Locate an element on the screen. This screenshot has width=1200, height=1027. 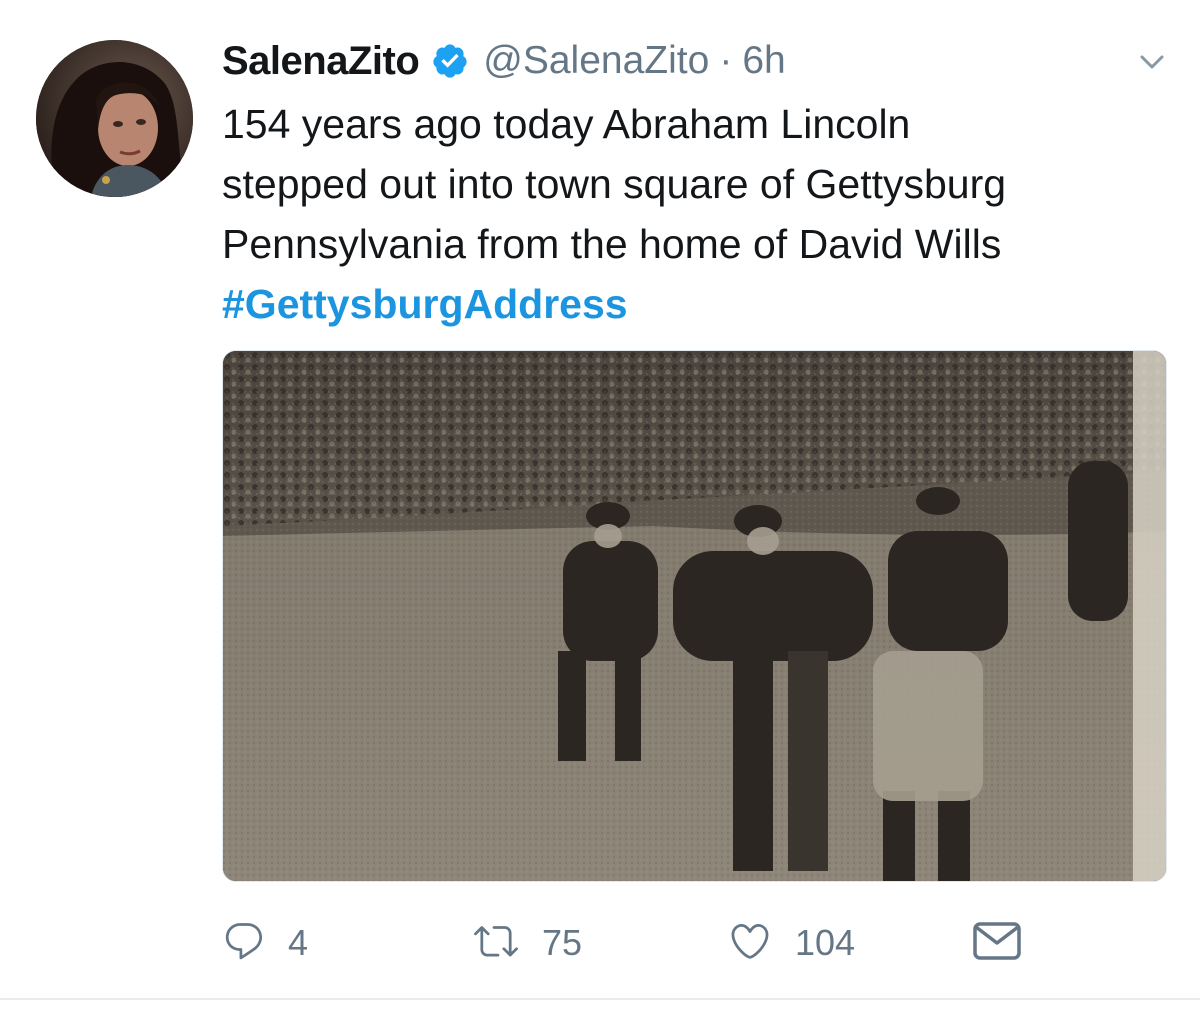
like-count: 104 is located at coordinates (825, 942).